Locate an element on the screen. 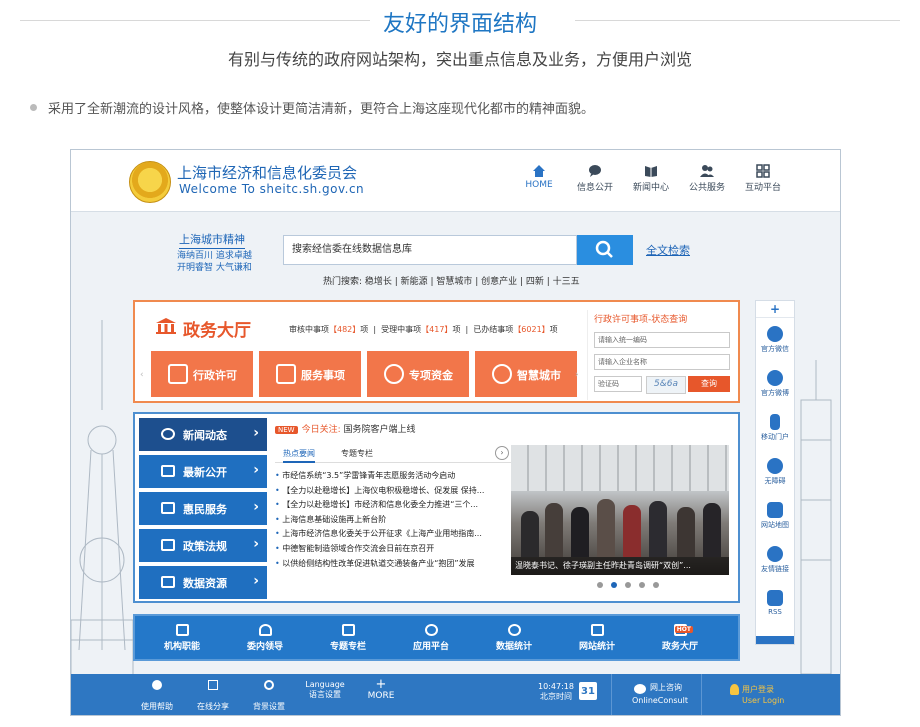 The width and height of the screenshot is (920, 727). link-icon is located at coordinates (775, 554).